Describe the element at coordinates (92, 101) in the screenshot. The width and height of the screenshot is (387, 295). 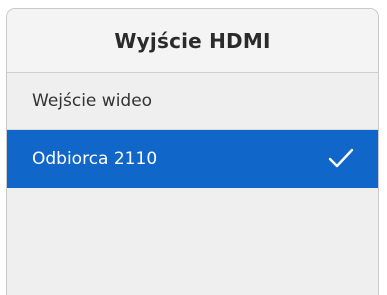
I see `option-label: Wejście wideo` at that location.